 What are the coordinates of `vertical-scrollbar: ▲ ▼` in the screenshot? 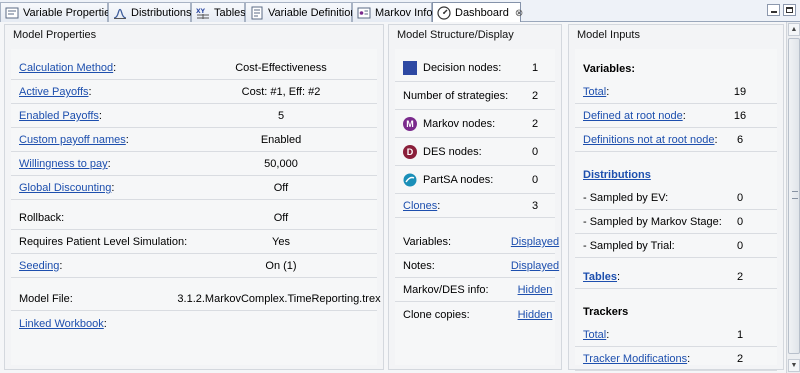 It's located at (793, 197).